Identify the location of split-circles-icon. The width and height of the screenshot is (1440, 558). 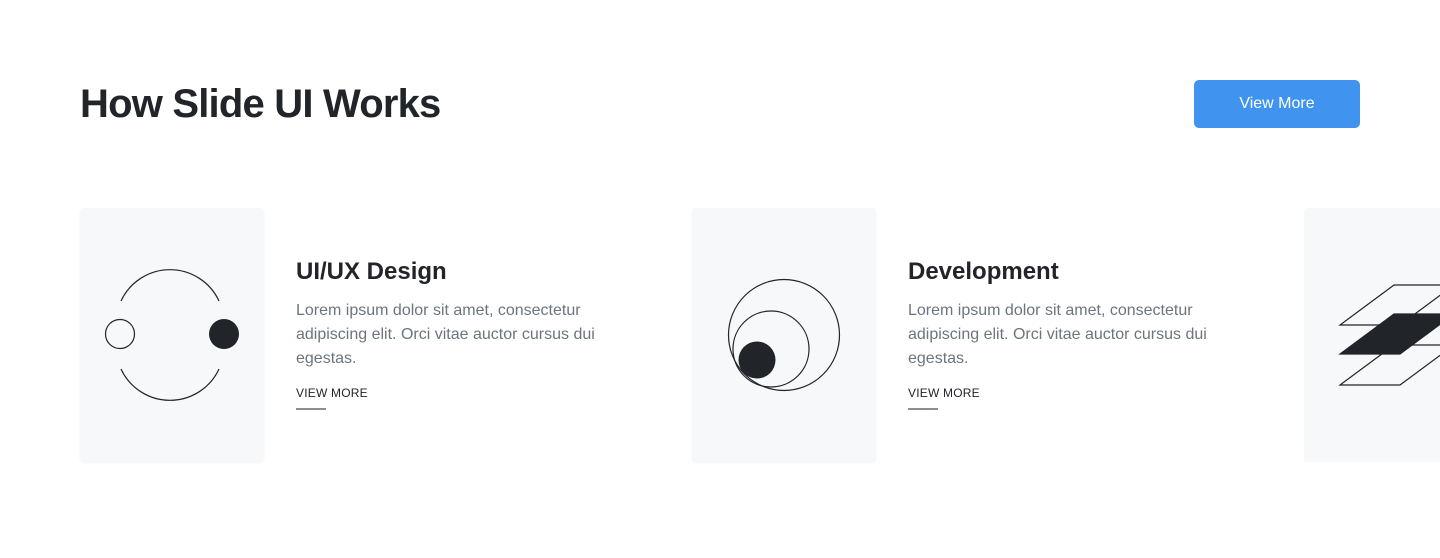
(171, 335).